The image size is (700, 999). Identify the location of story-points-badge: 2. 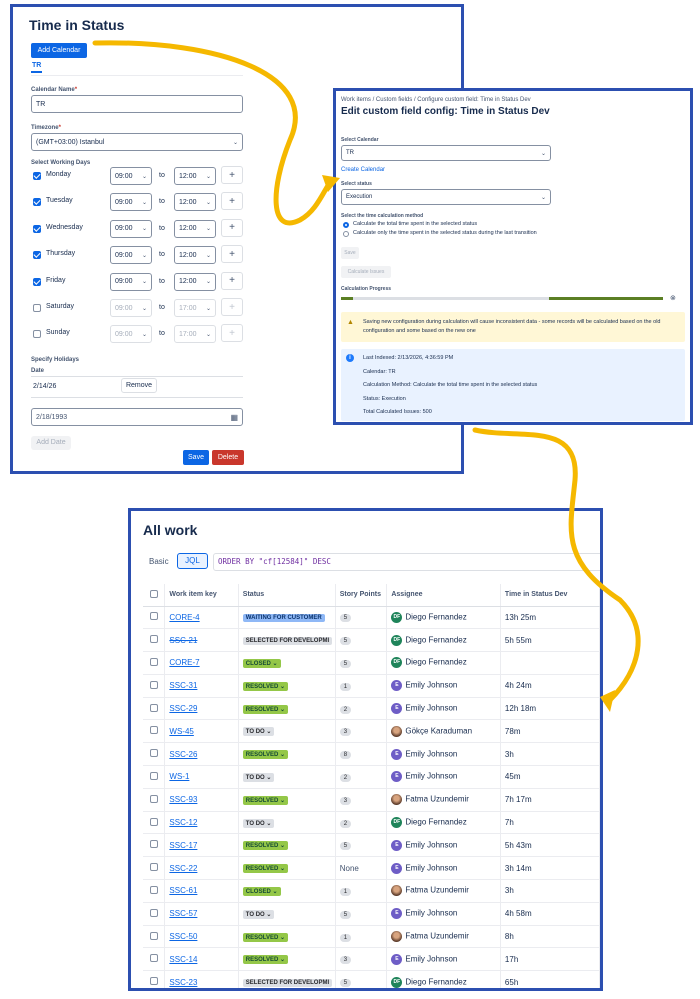
(345, 709).